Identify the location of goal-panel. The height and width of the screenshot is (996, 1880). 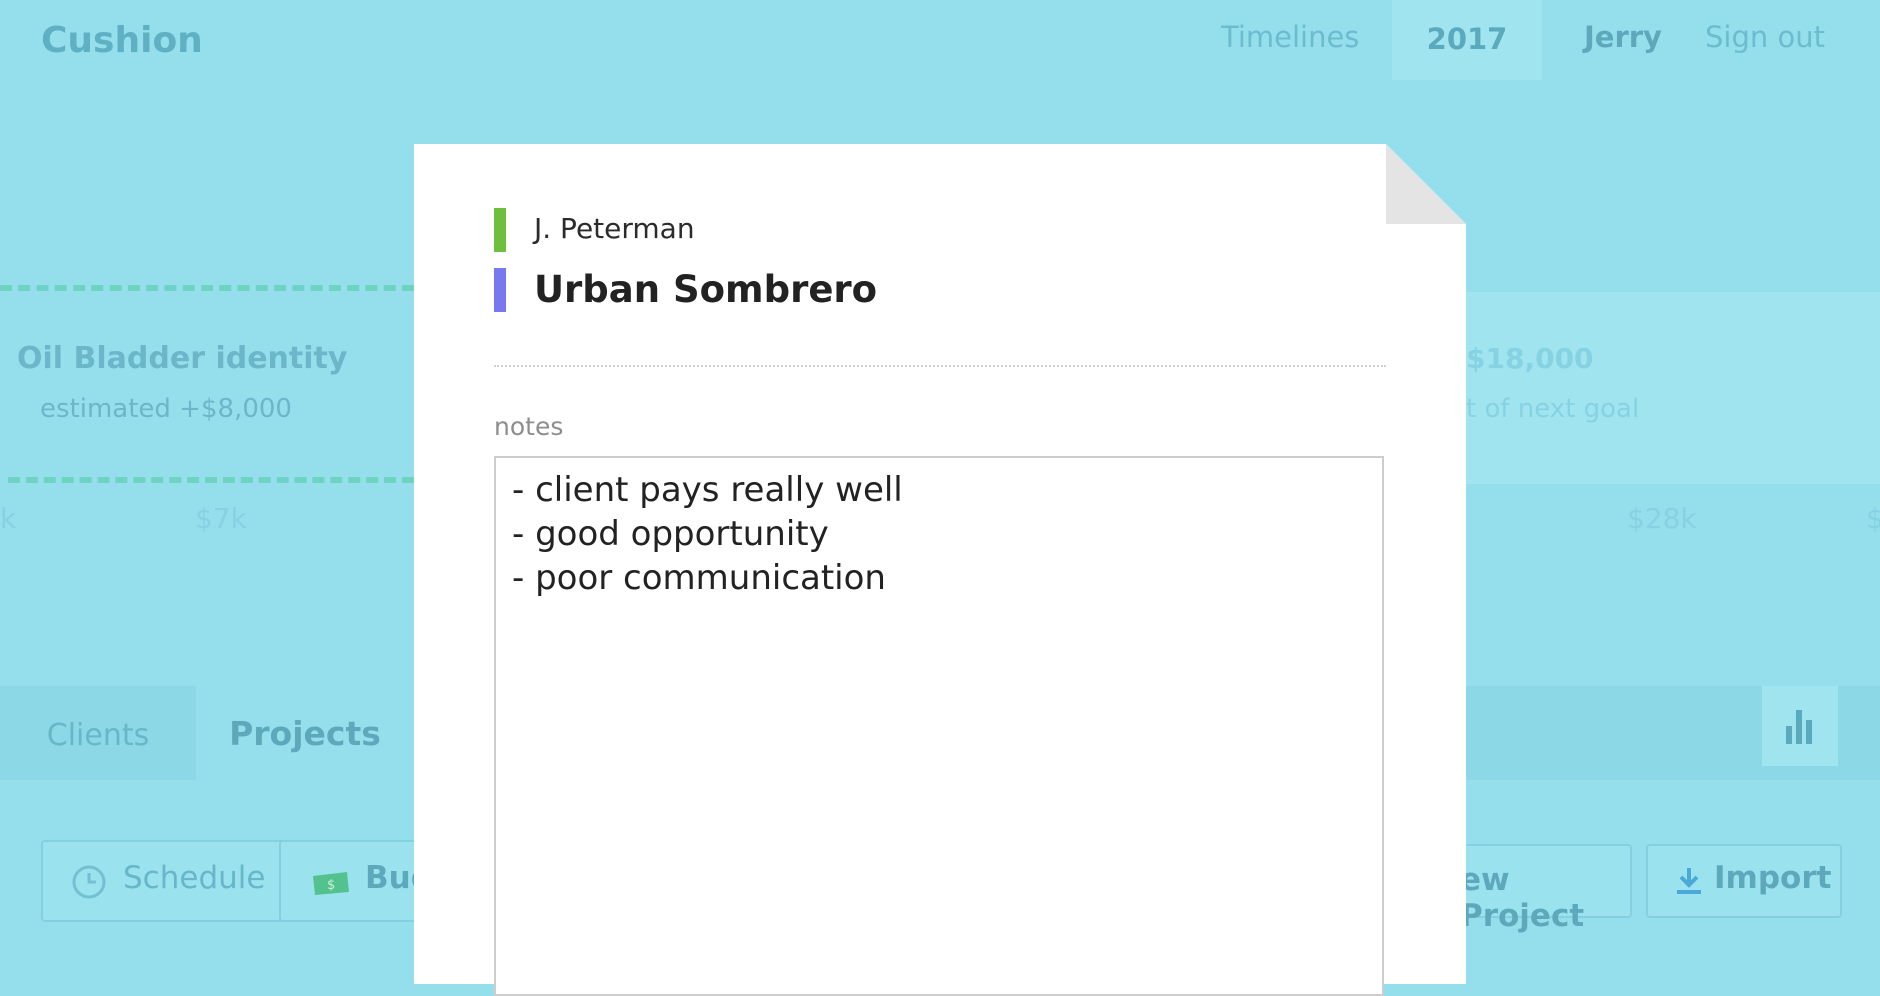
(1672, 388).